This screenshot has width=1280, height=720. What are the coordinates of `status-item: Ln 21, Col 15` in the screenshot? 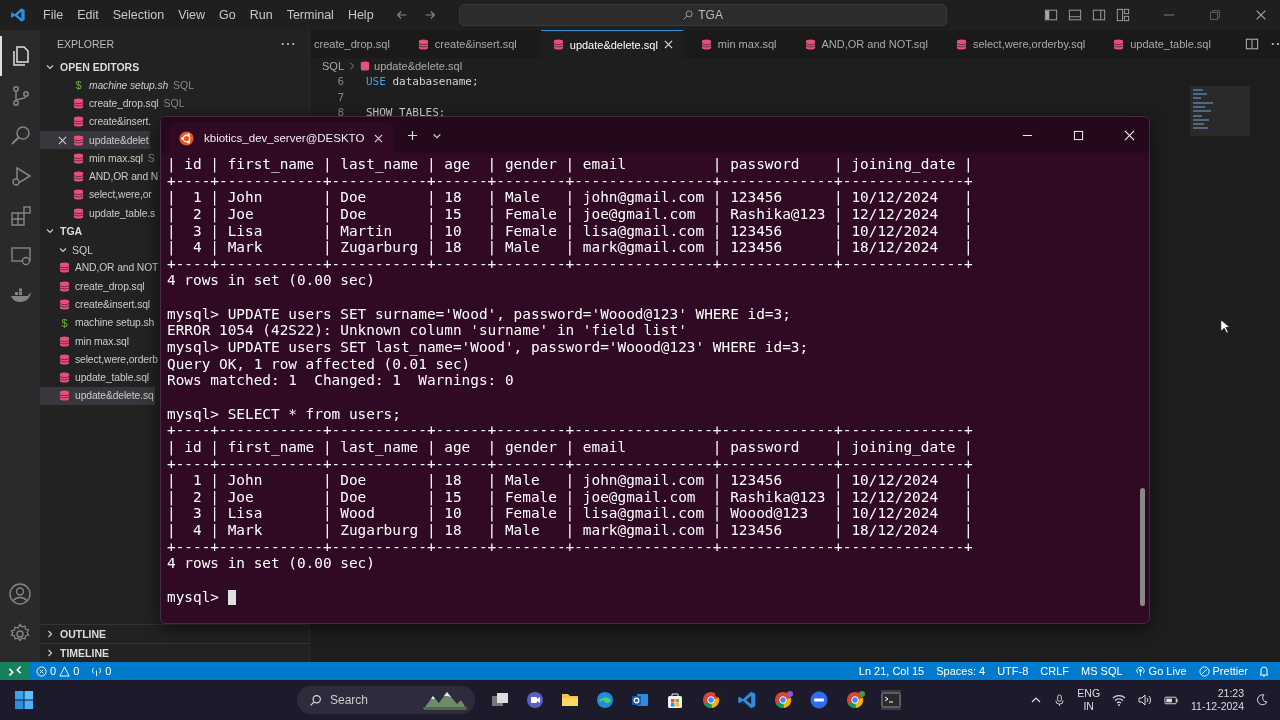 It's located at (891, 671).